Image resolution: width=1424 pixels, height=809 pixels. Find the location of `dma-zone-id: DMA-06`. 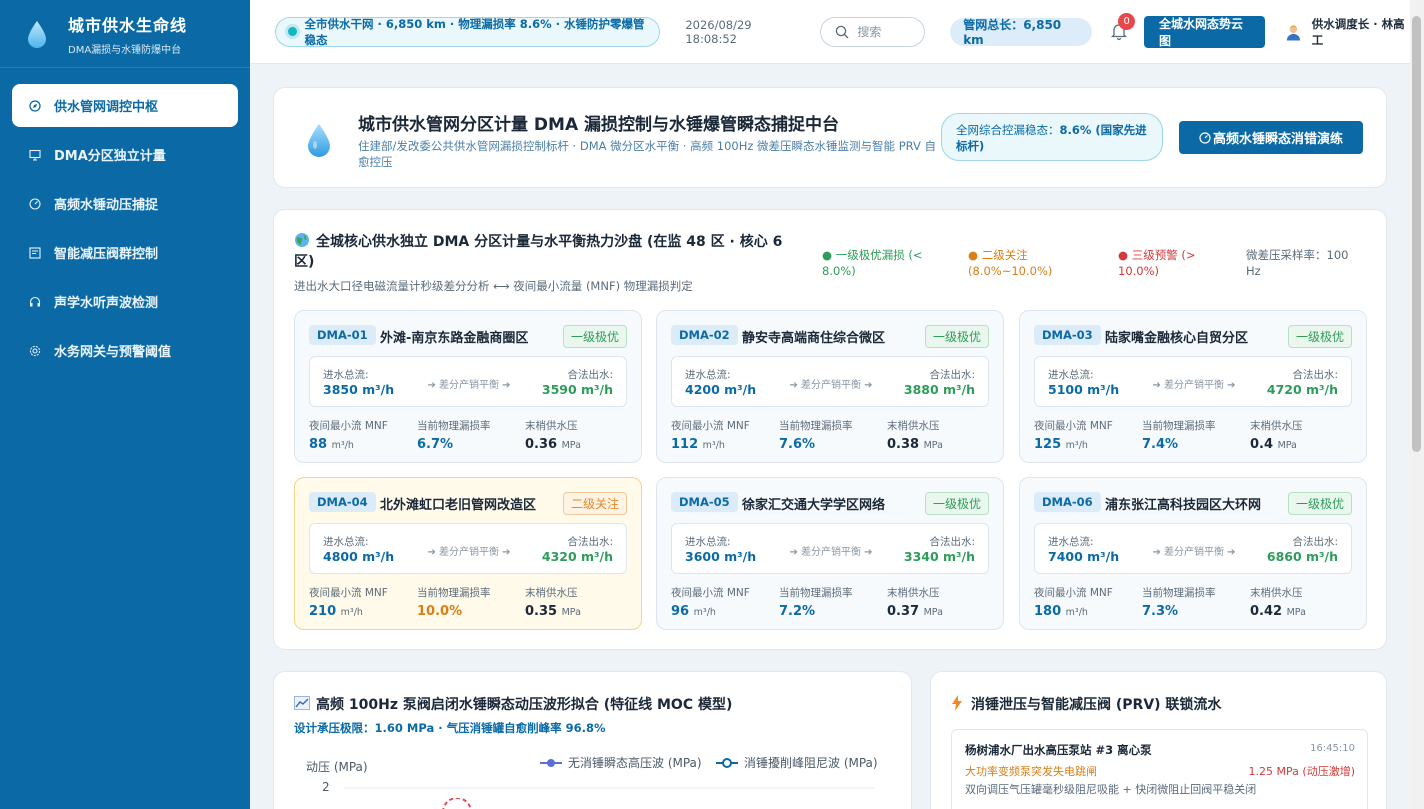

dma-zone-id: DMA-06 is located at coordinates (1067, 502).